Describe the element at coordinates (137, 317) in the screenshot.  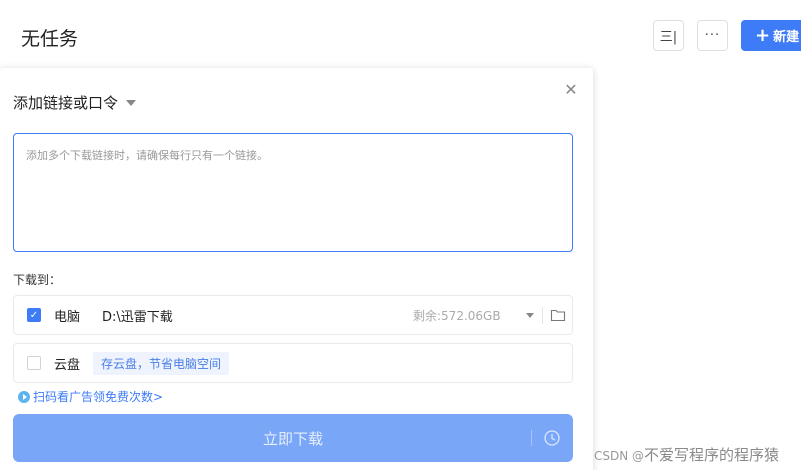
I see `download-path: D:\迅雷下载` at that location.